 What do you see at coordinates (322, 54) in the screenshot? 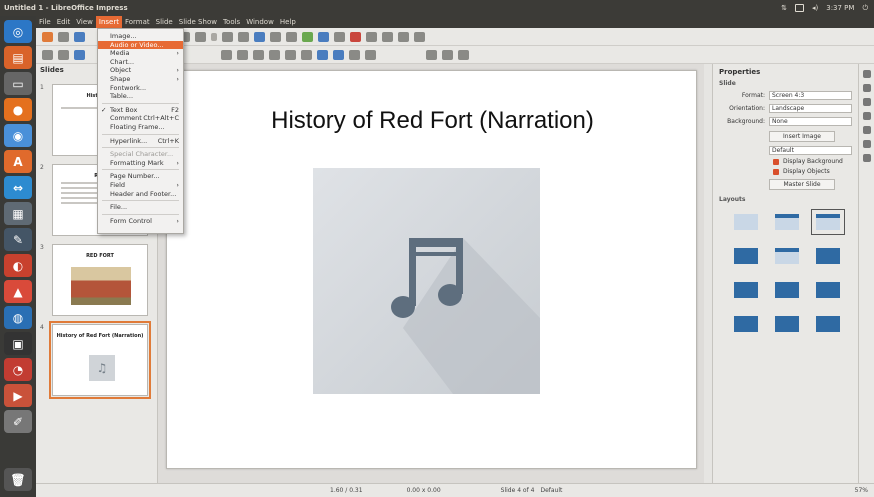
I see `flowchart-icon` at bounding box center [322, 54].